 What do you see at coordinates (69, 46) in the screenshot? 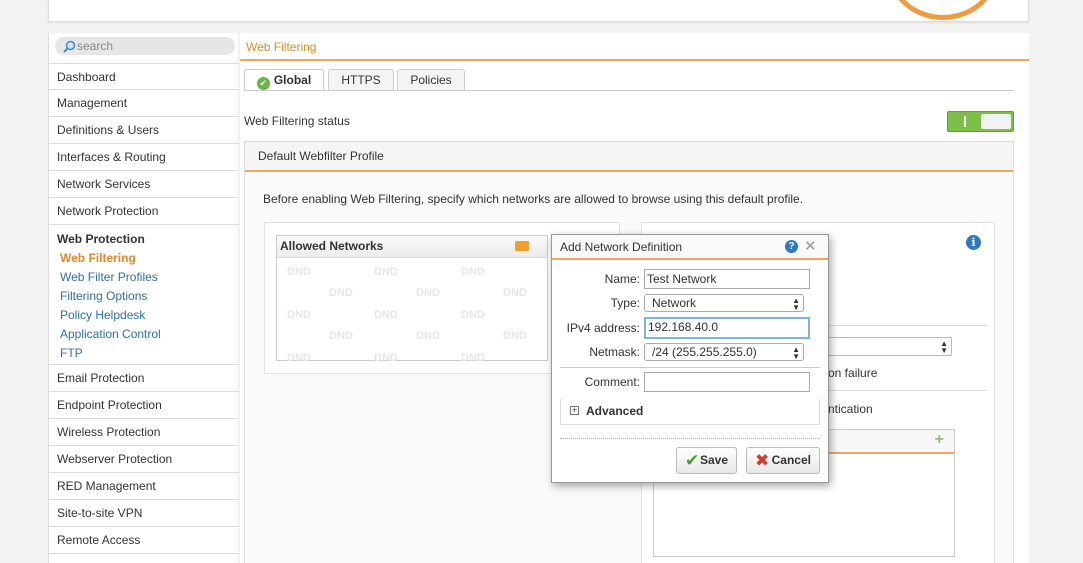
I see `search-icon` at bounding box center [69, 46].